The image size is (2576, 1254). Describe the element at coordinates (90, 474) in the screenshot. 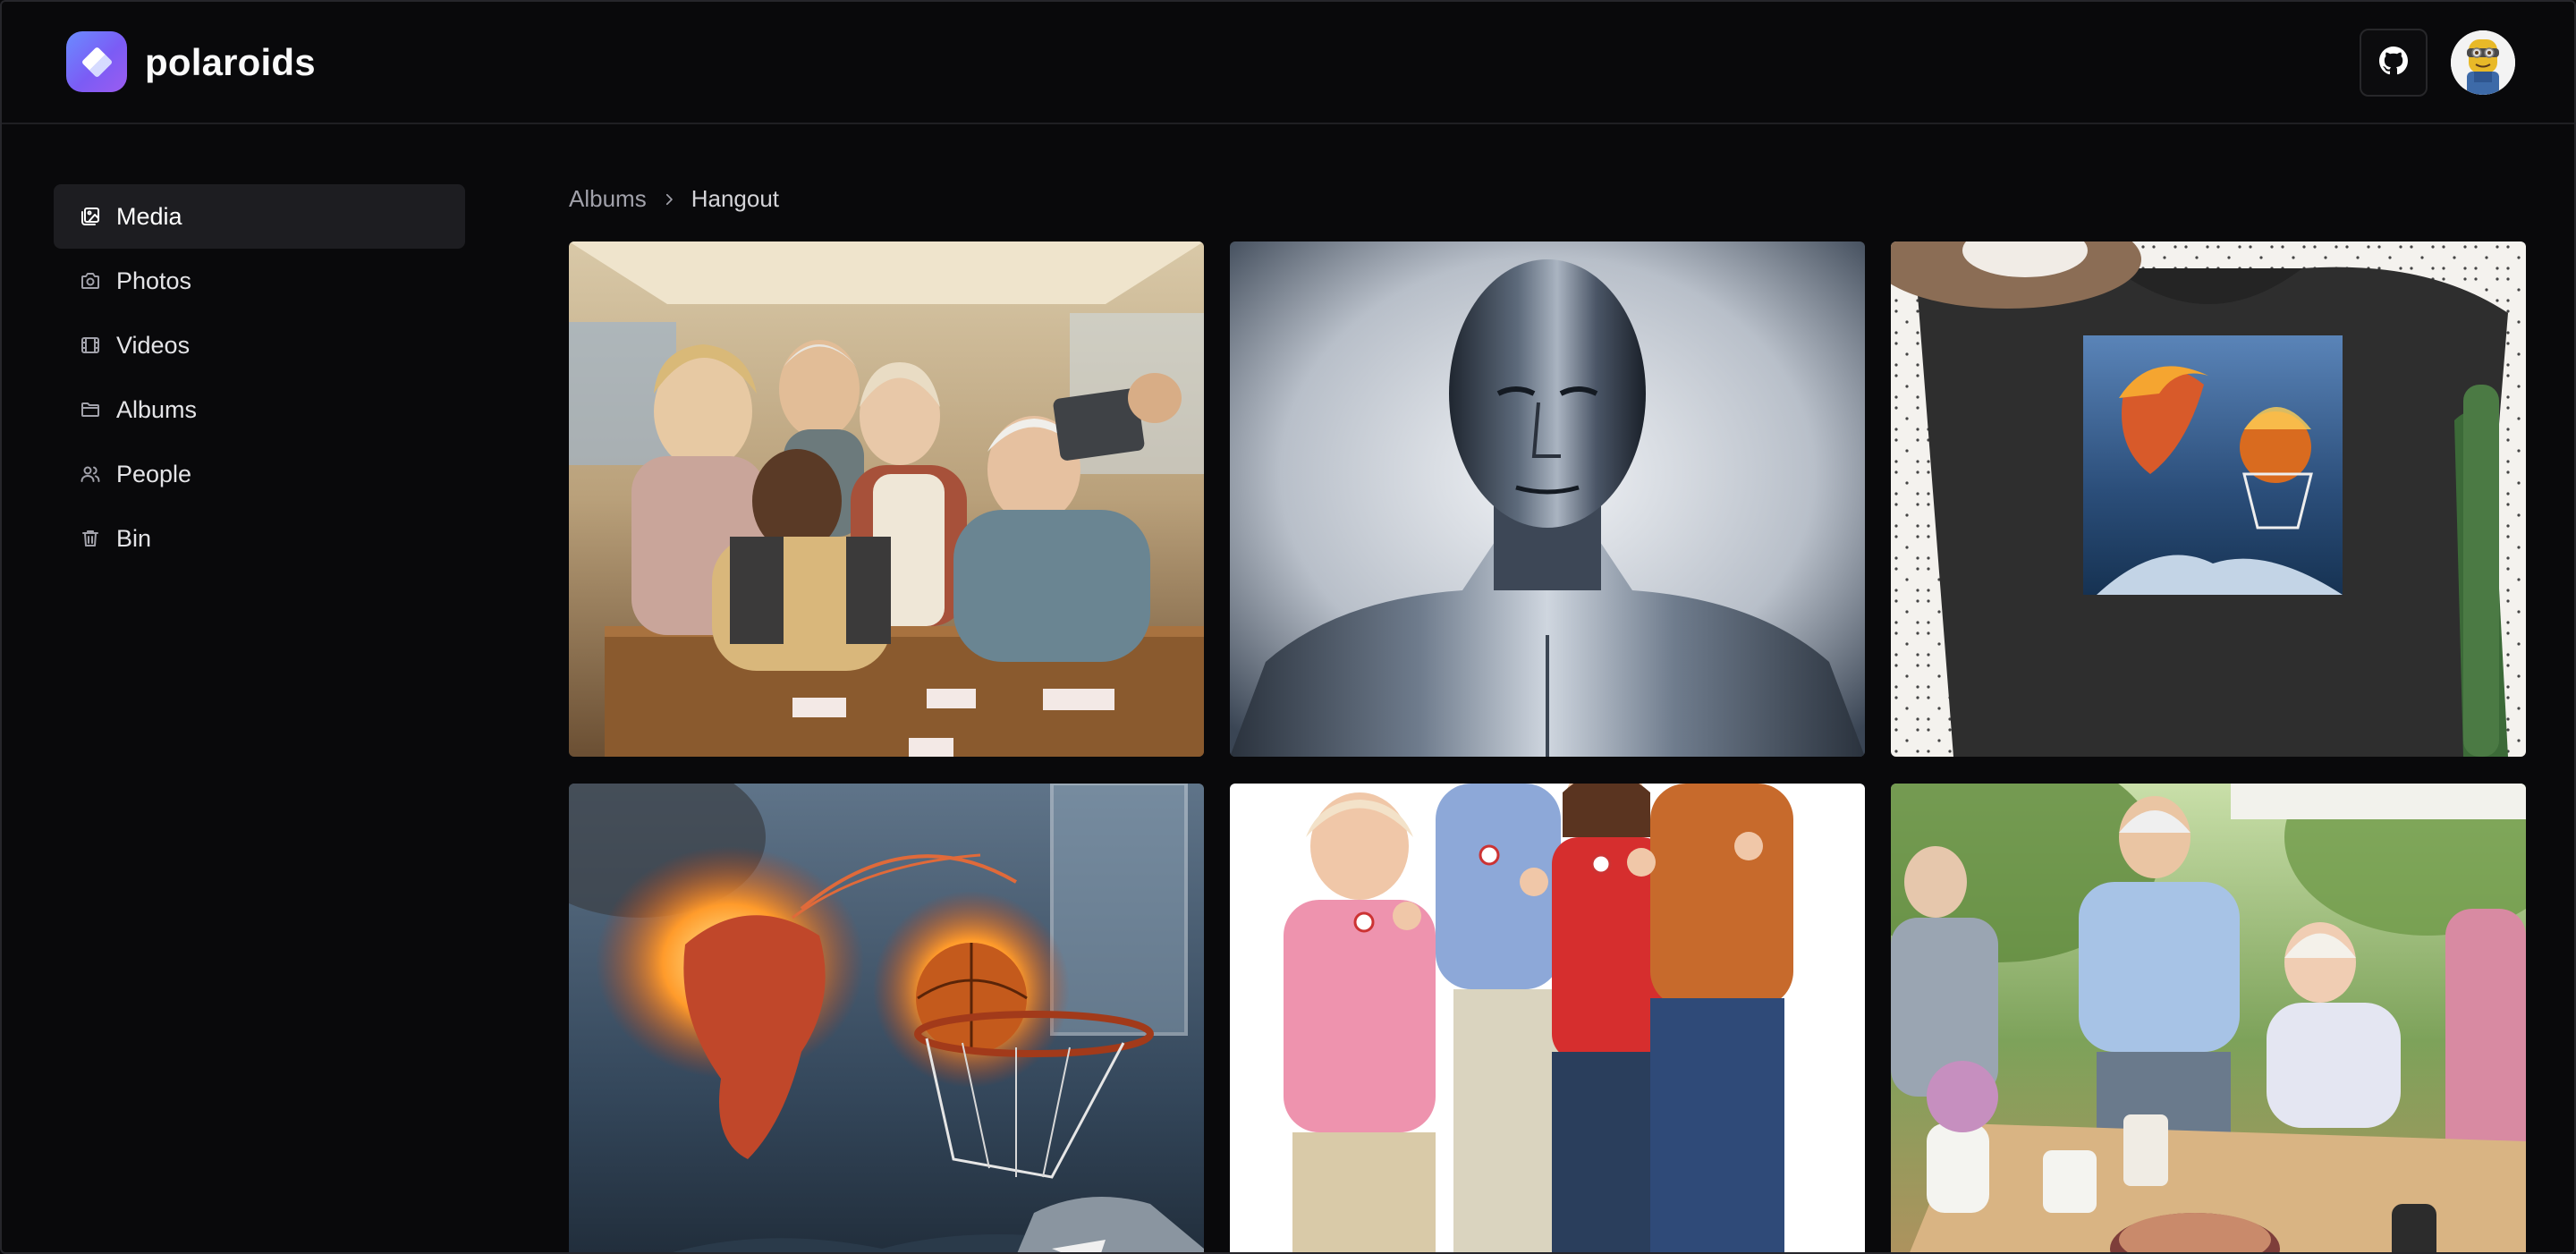

I see `people-icon` at that location.